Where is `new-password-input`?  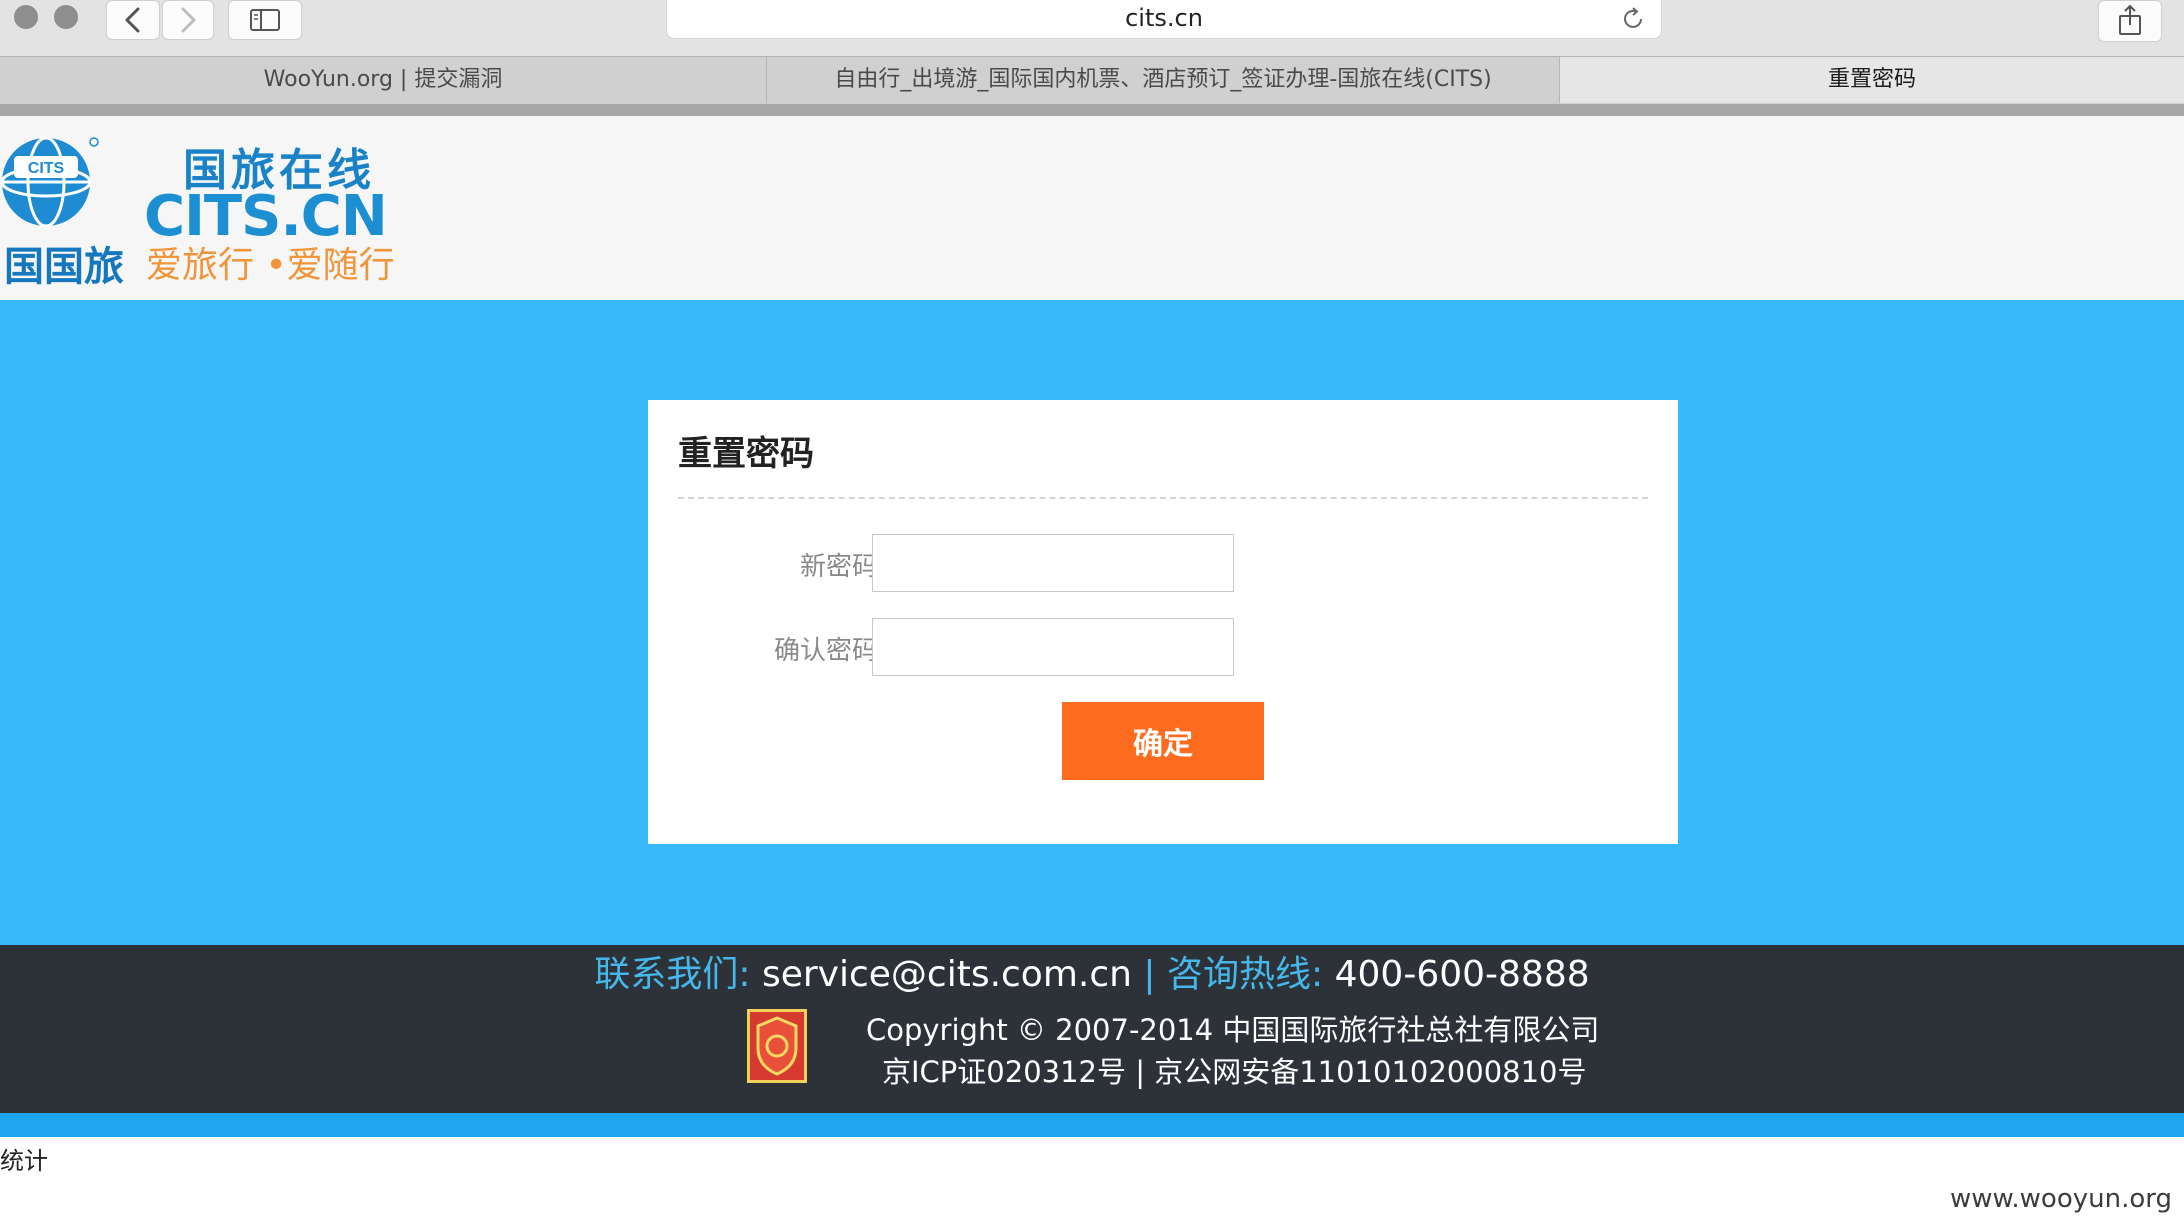 new-password-input is located at coordinates (1053, 563).